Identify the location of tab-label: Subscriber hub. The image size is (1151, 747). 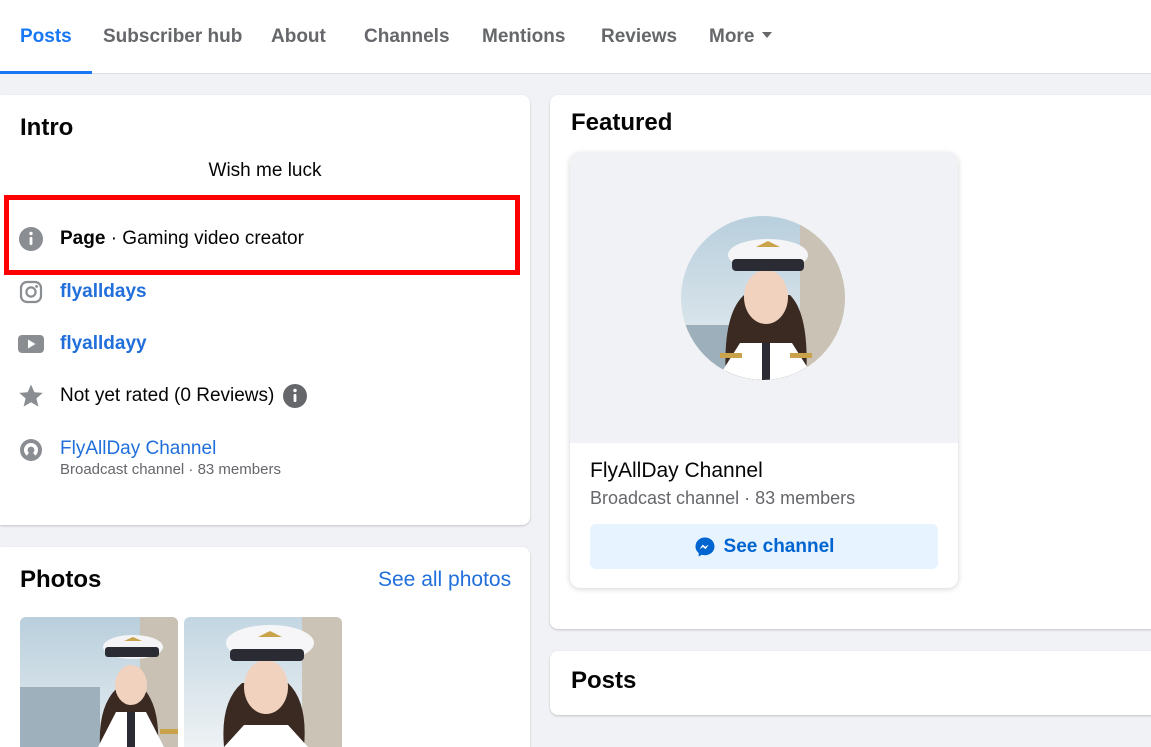
(173, 36).